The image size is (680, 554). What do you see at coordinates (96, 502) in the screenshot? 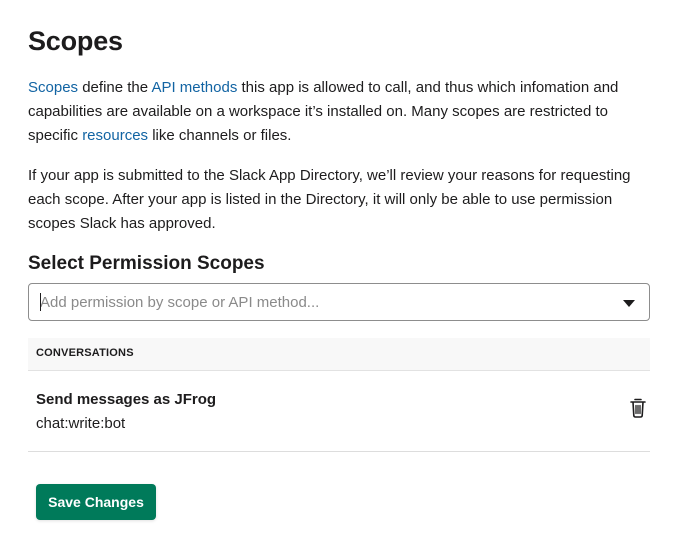
I see `save-changes-button: Save Changes` at bounding box center [96, 502].